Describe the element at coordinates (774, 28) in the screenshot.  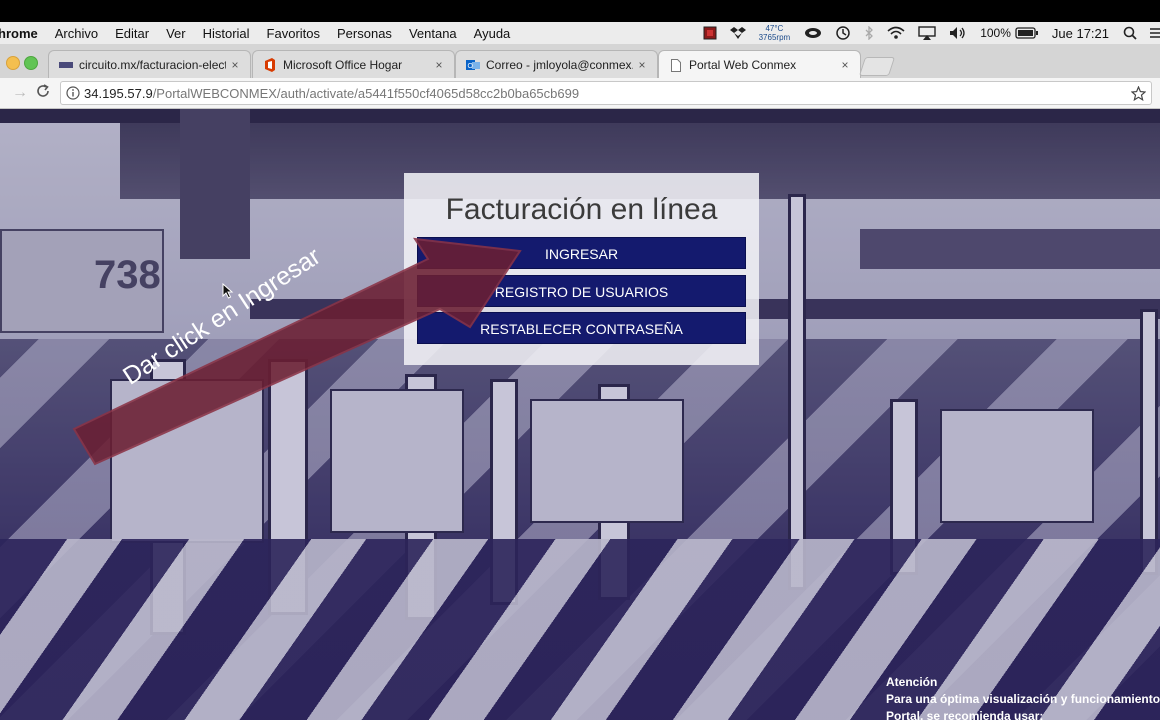
I see `temperature-value: 47°C` at that location.